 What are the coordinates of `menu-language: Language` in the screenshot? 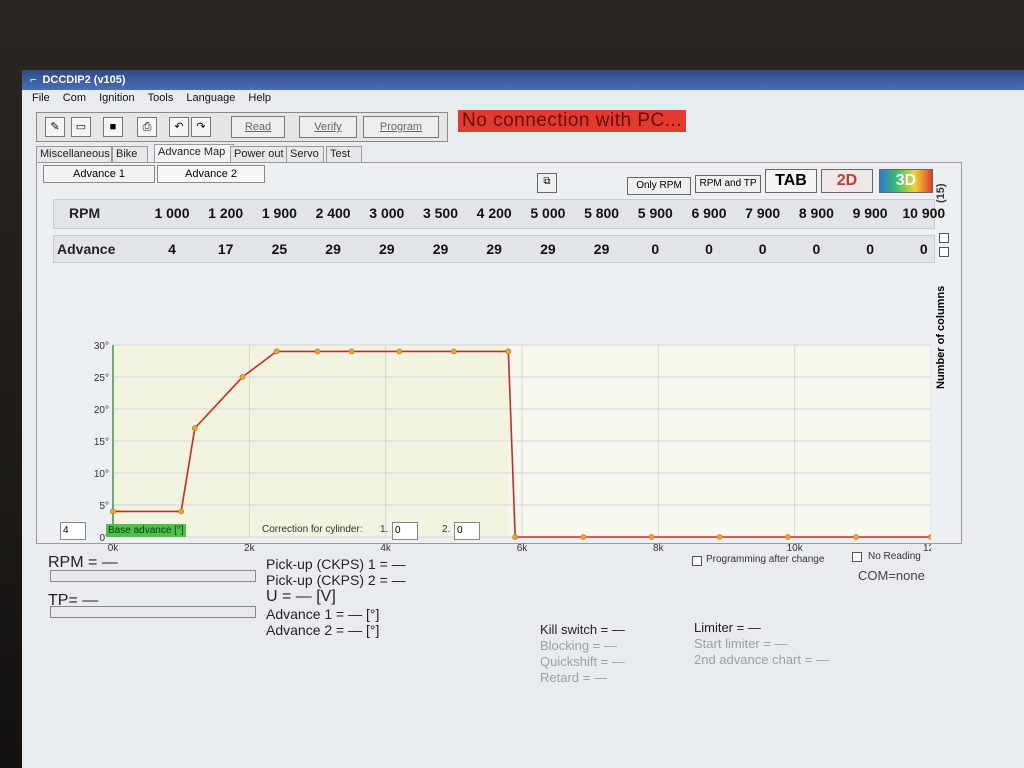 It's located at (210, 98).